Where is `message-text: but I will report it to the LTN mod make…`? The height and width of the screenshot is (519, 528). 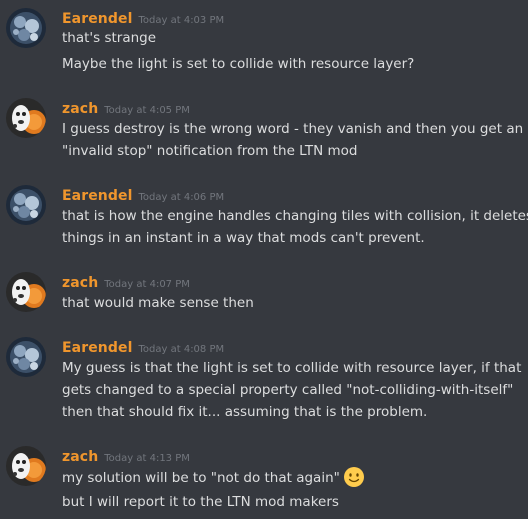 message-text: but I will report it to the LTN mod make… is located at coordinates (200, 502).